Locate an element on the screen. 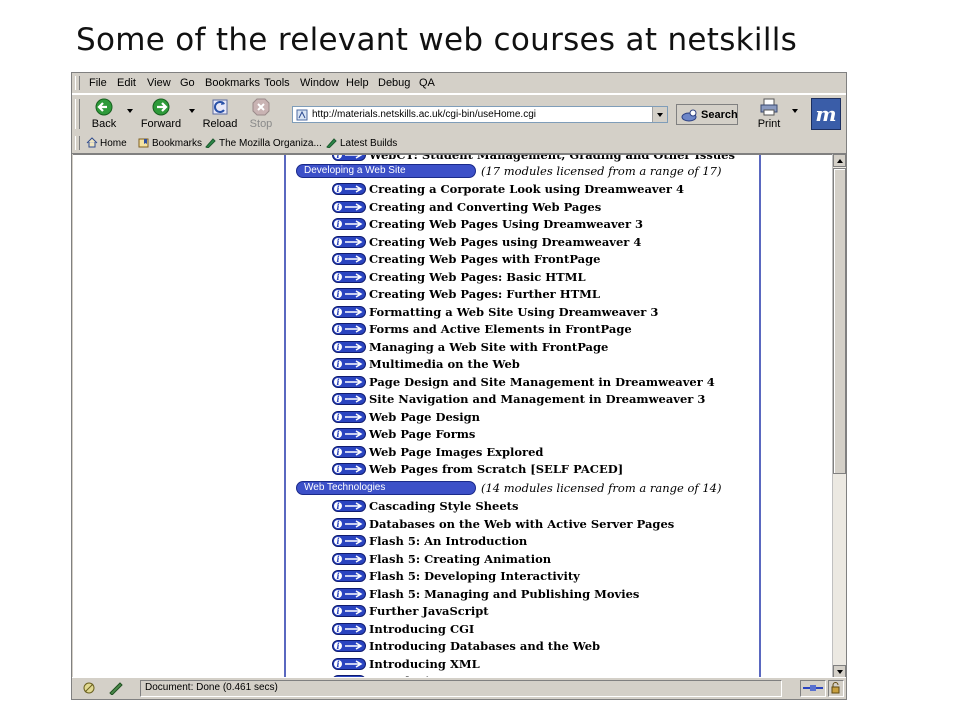 Image resolution: width=960 pixels, height=720 pixels. stop-button: Stop is located at coordinates (261, 114).